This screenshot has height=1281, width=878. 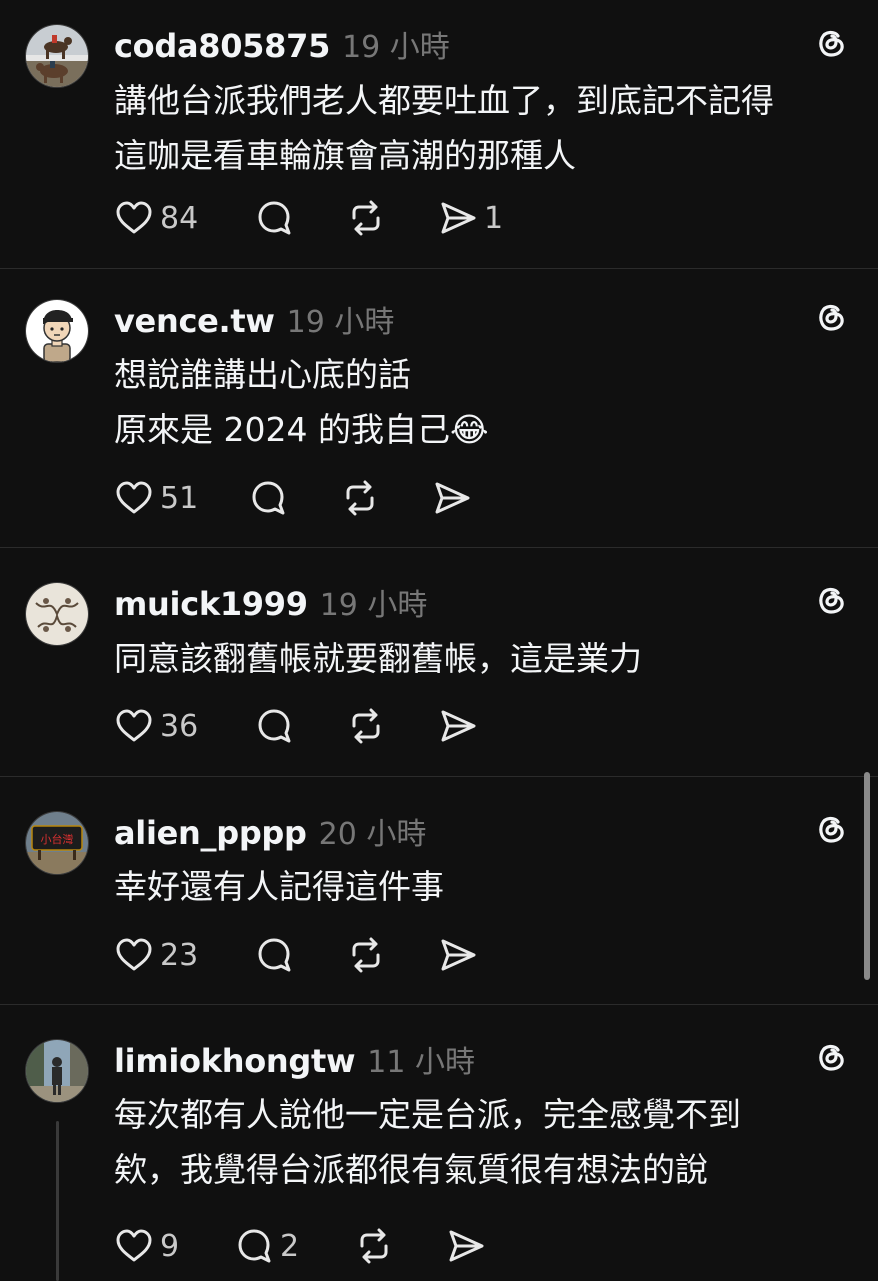 I want to click on reply-count: 2, so click(x=290, y=1246).